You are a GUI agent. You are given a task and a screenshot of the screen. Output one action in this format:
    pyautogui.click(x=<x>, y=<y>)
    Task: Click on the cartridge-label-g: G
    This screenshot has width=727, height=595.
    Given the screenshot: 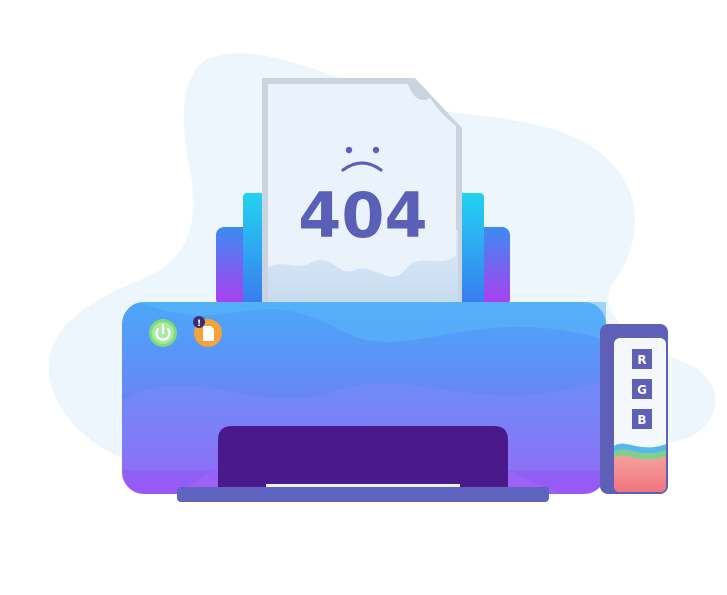 What is the action you would take?
    pyautogui.click(x=642, y=390)
    